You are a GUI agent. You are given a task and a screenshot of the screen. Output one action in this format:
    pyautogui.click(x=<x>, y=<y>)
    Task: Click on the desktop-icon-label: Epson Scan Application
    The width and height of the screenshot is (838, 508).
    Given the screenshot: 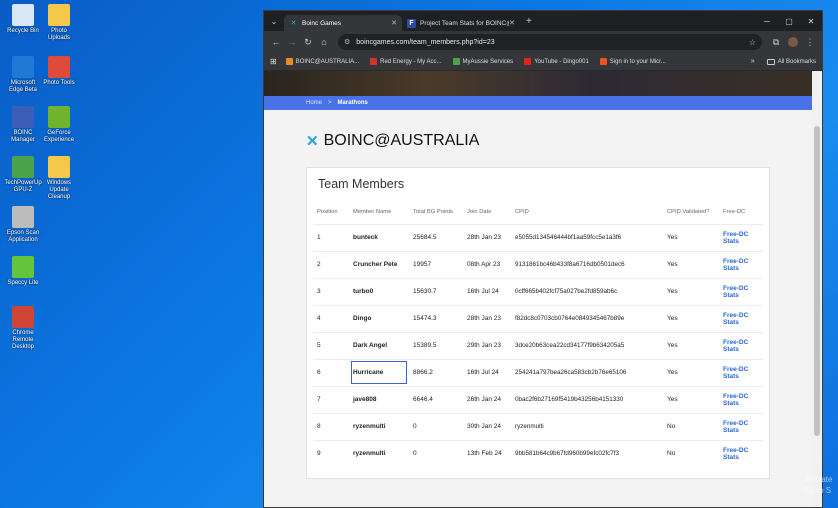 What is the action you would take?
    pyautogui.click(x=23, y=236)
    